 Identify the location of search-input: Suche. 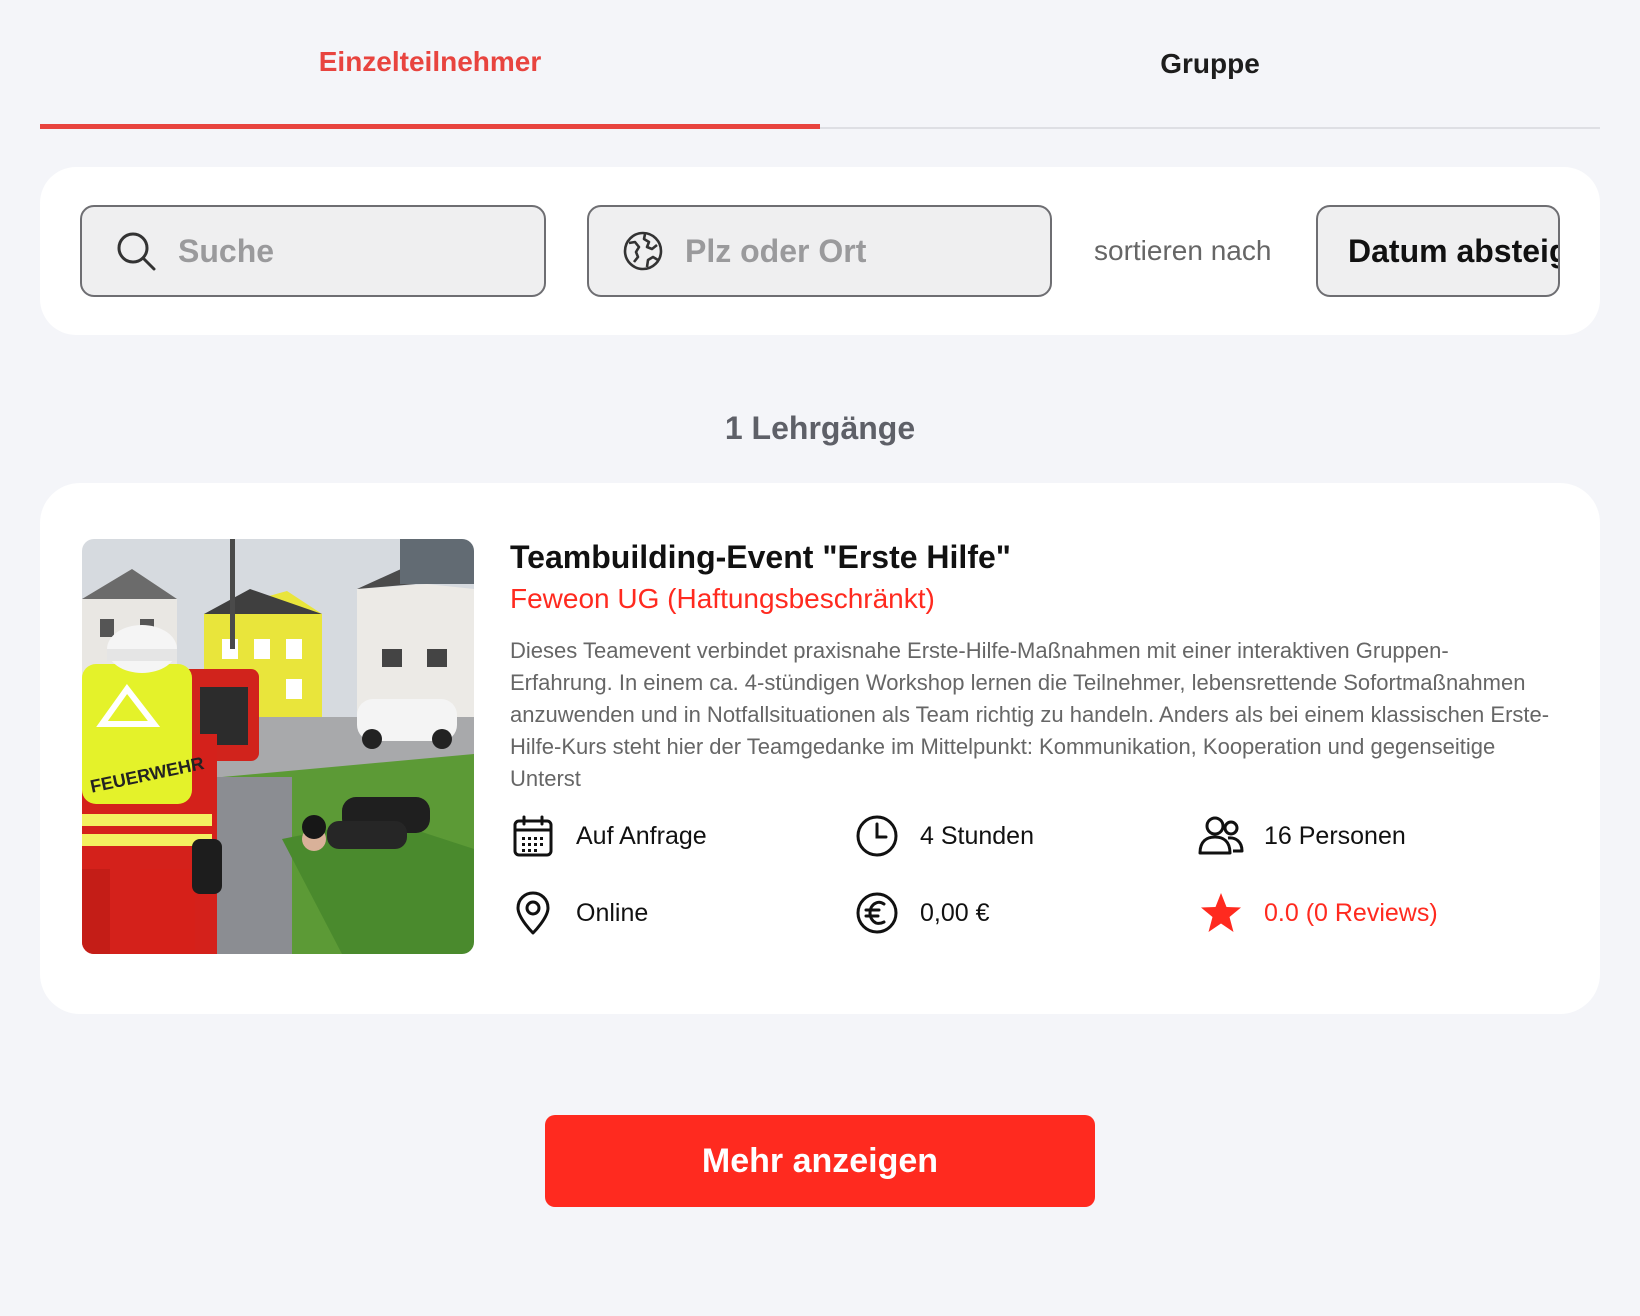
(313, 251).